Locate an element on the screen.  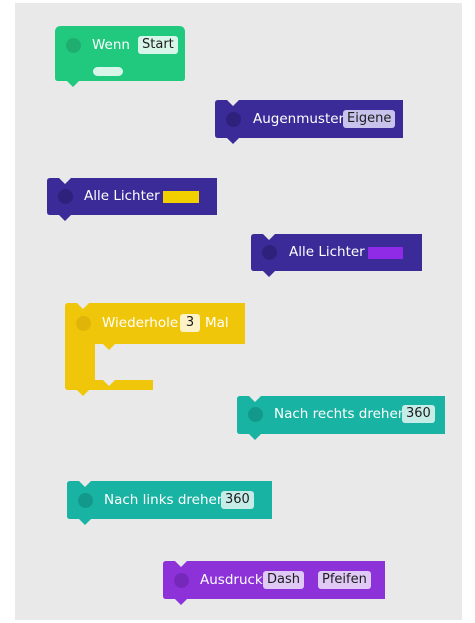
wenn-label: Wenn is located at coordinates (111, 45).